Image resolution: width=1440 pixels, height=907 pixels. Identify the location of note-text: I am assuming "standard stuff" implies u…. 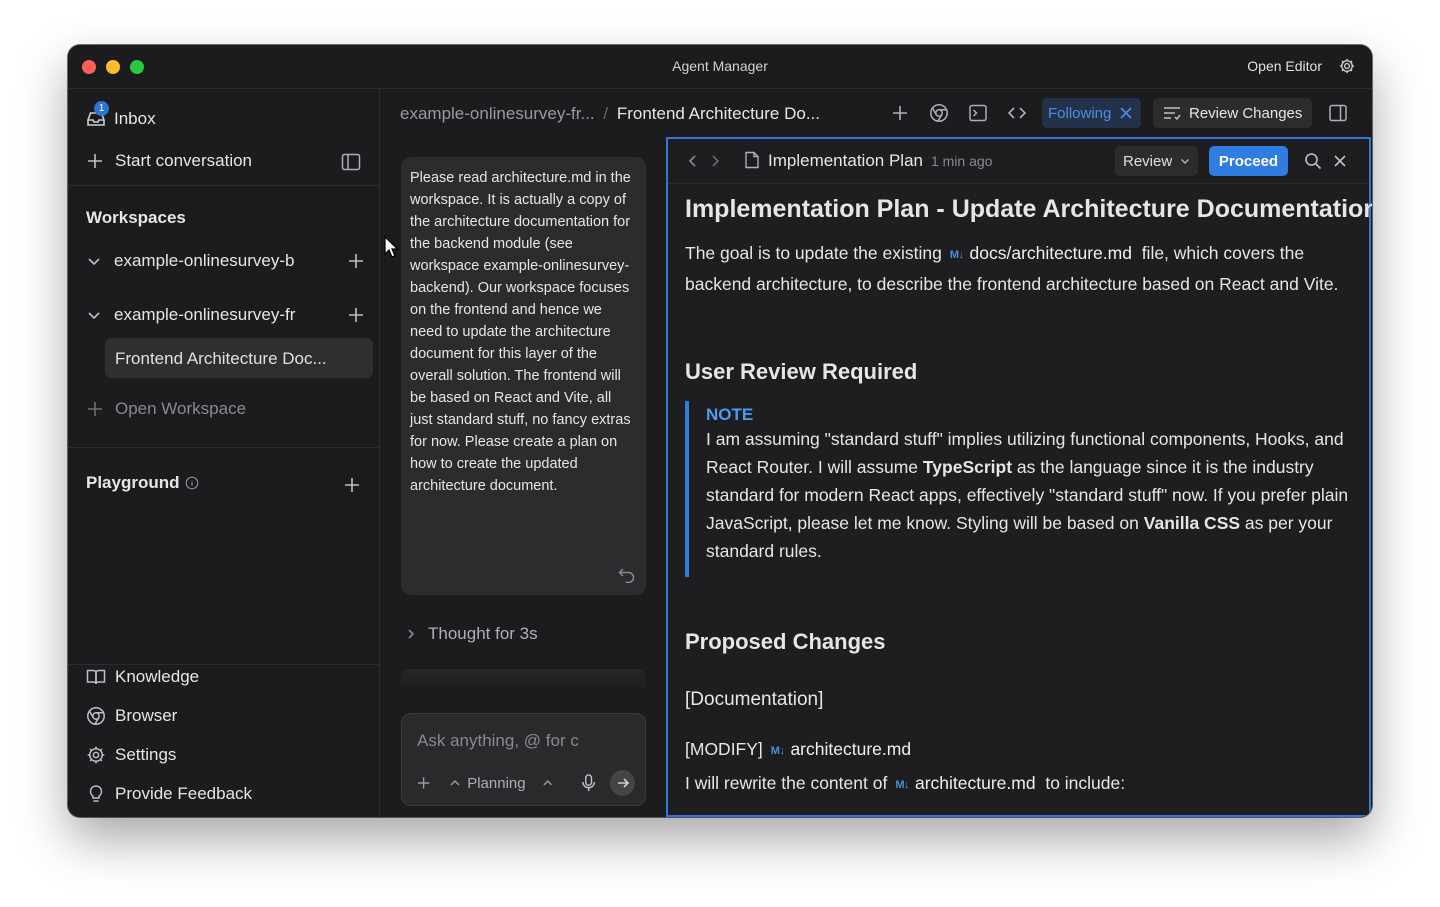
(1027, 495).